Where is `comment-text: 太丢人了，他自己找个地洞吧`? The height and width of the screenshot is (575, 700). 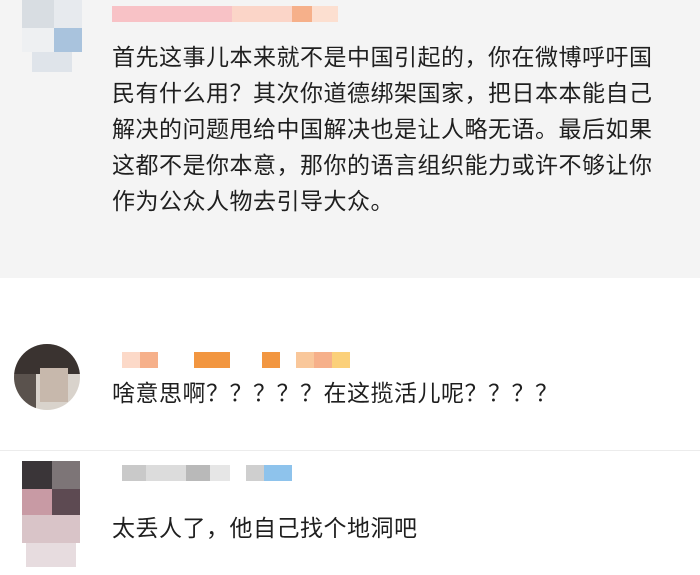
comment-text: 太丢人了，他自己找个地洞吧 is located at coordinates (265, 529).